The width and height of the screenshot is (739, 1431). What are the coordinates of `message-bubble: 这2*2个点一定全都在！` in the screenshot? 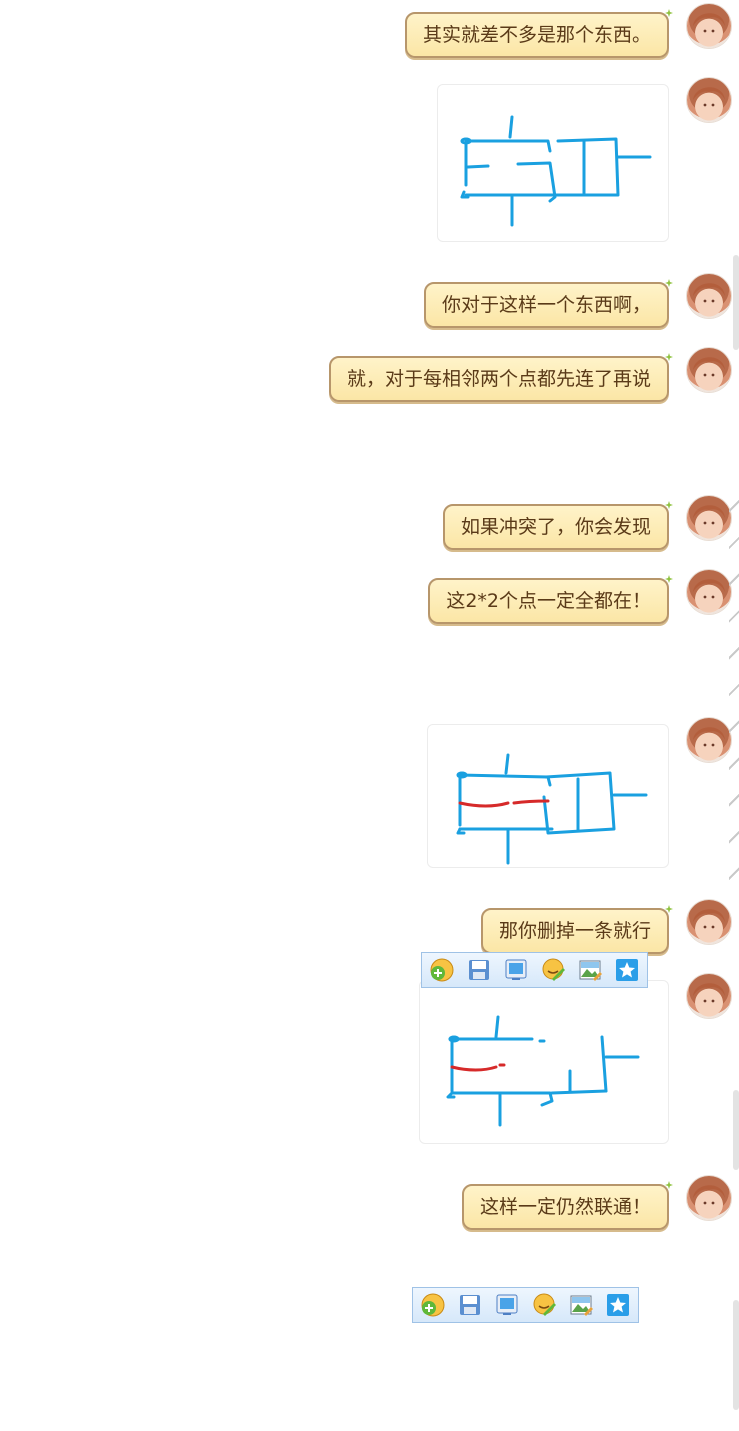 It's located at (548, 601).